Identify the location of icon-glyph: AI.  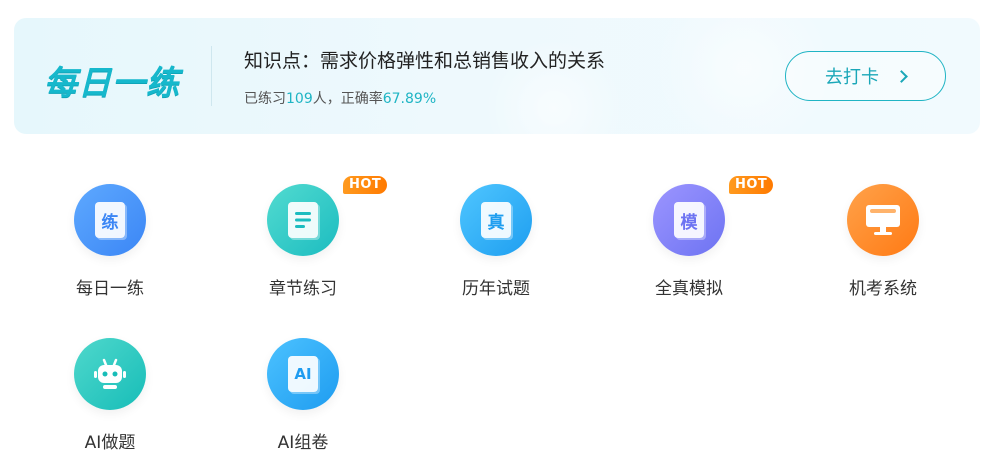
(303, 374).